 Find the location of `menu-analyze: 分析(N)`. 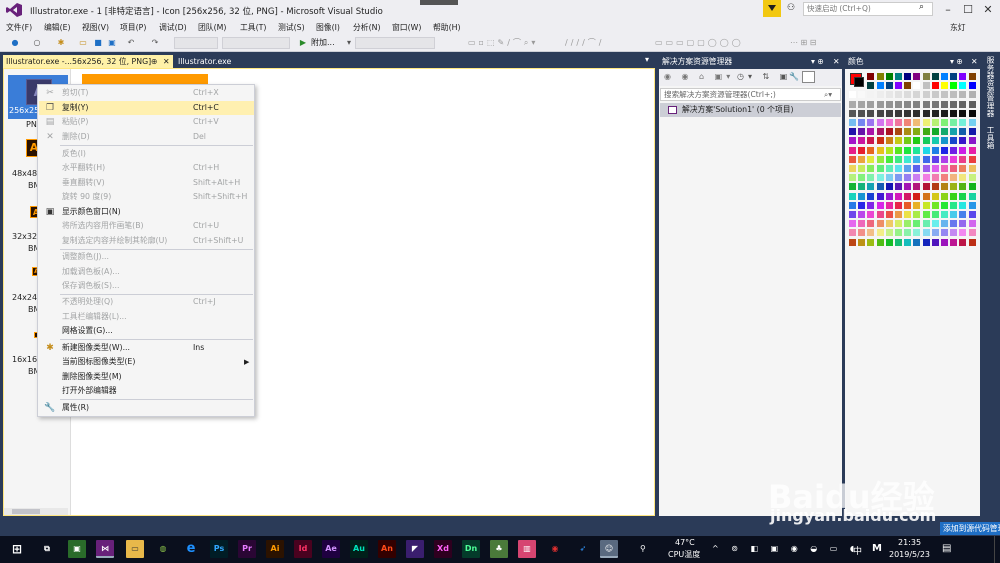

menu-analyze: 分析(N) is located at coordinates (367, 27).